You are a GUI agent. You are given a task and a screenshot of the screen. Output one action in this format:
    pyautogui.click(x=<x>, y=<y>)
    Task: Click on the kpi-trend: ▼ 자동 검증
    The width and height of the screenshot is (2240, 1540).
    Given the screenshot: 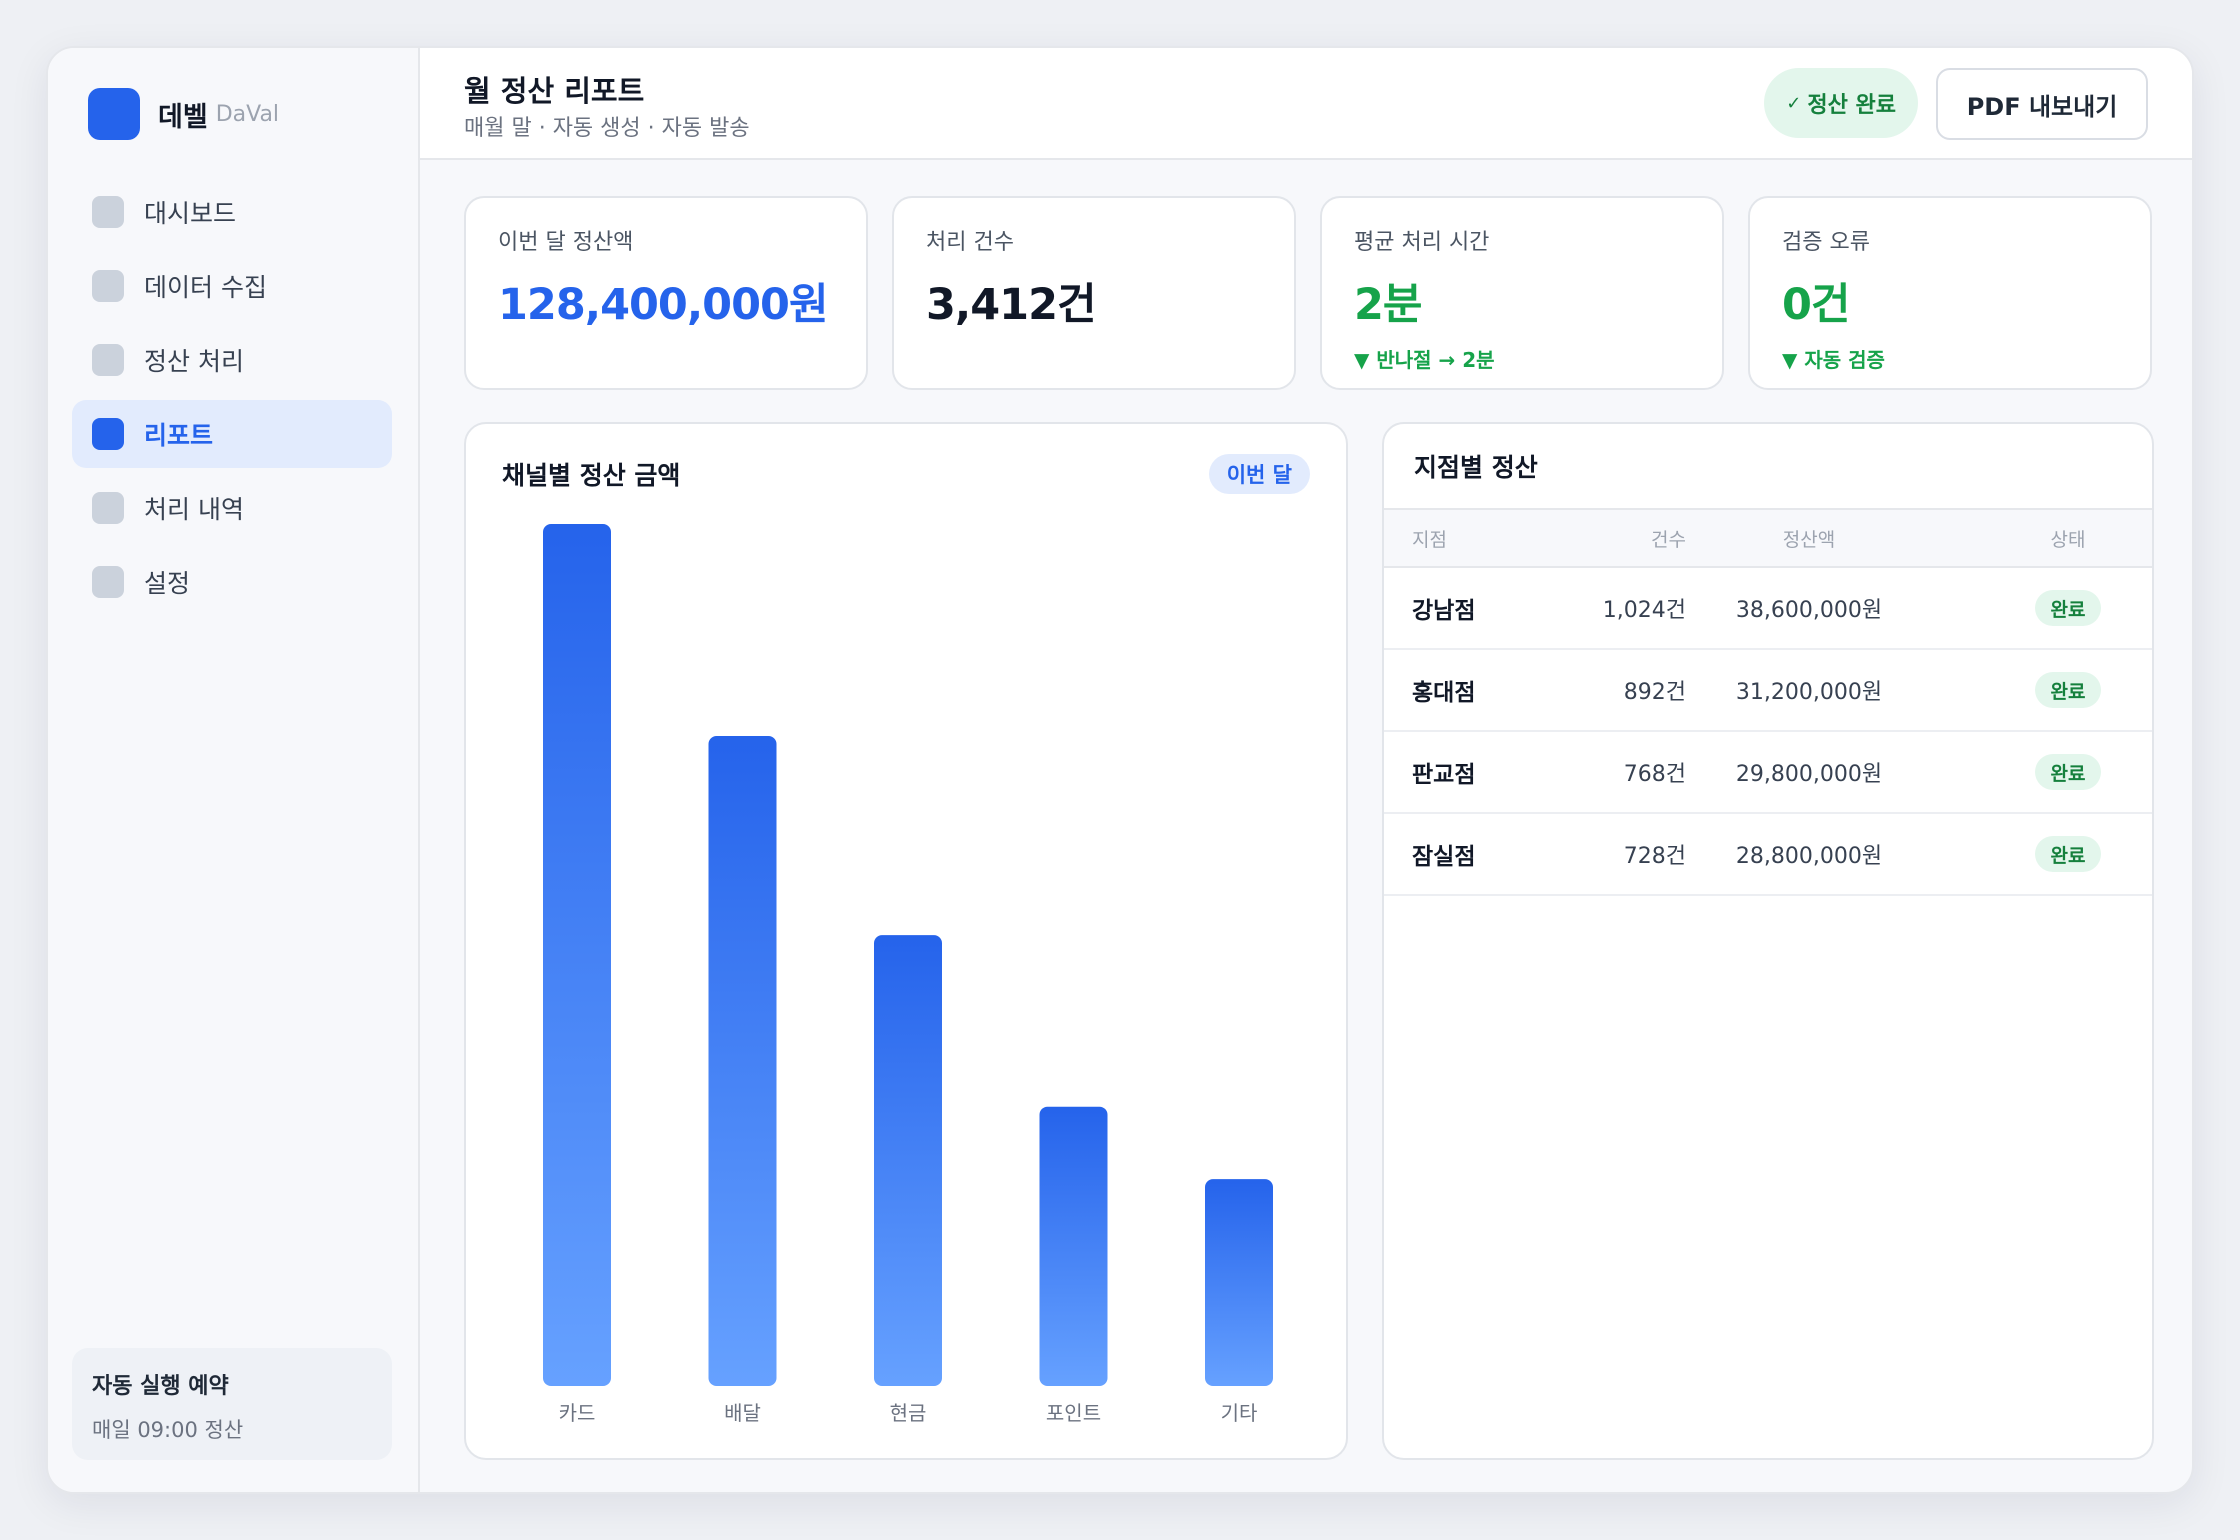 What is the action you would take?
    pyautogui.click(x=1833, y=360)
    